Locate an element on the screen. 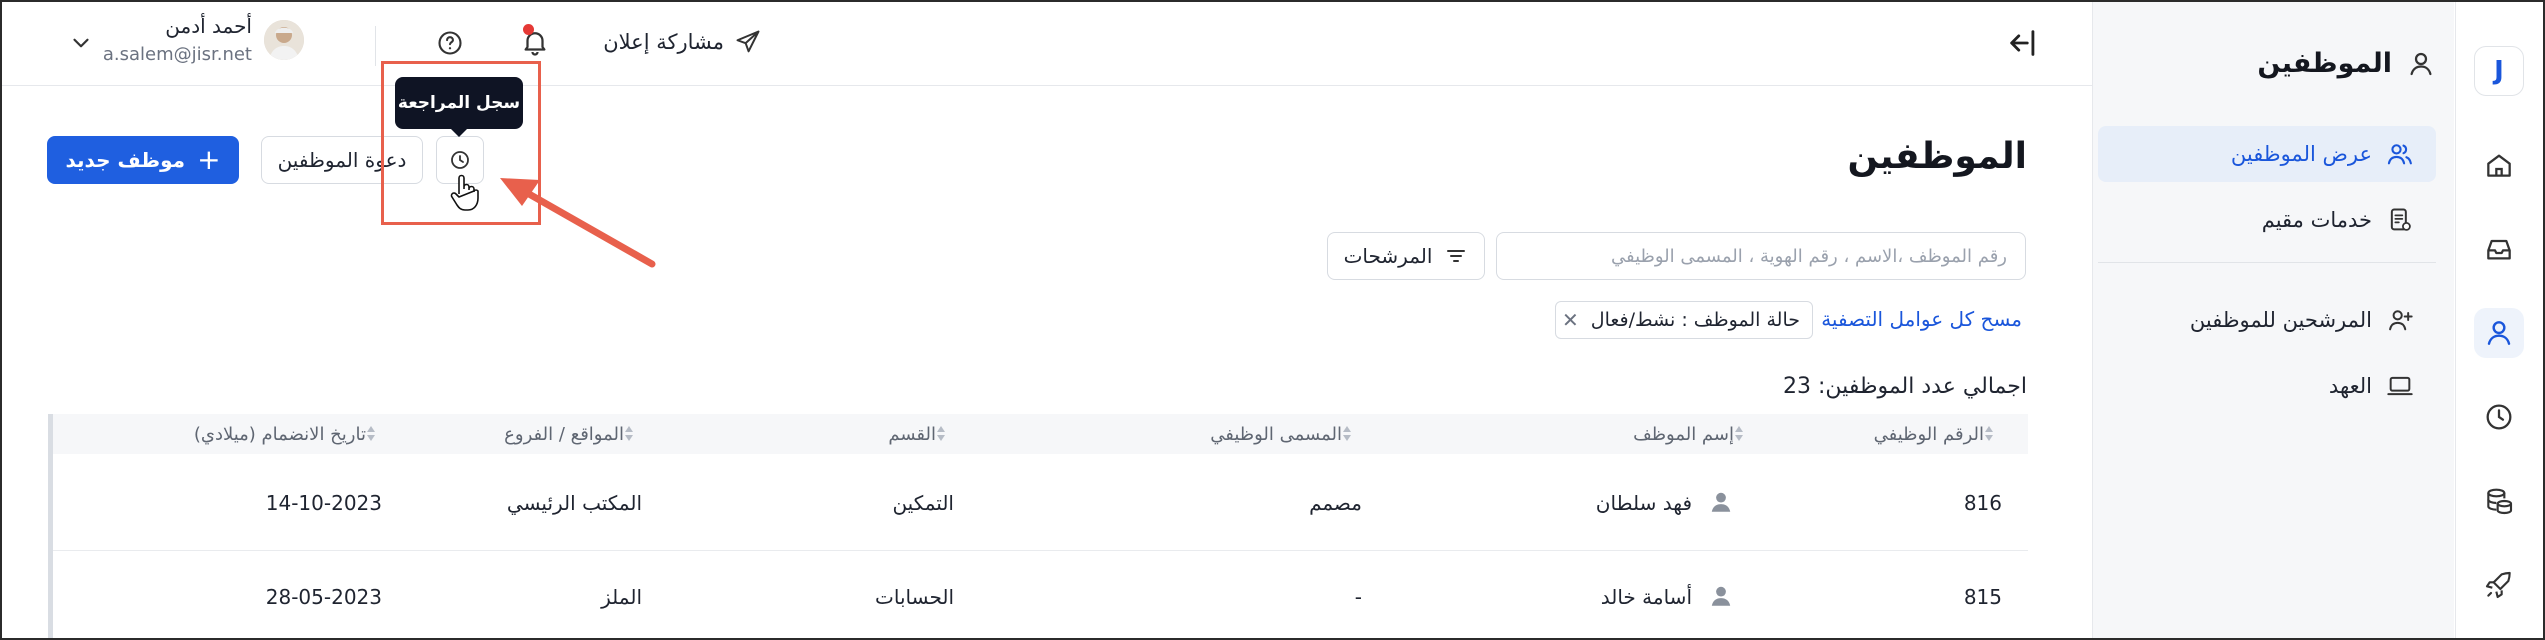 Image resolution: width=2545 pixels, height=640 pixels. tooltip: سجل المراجعة is located at coordinates (459, 103).